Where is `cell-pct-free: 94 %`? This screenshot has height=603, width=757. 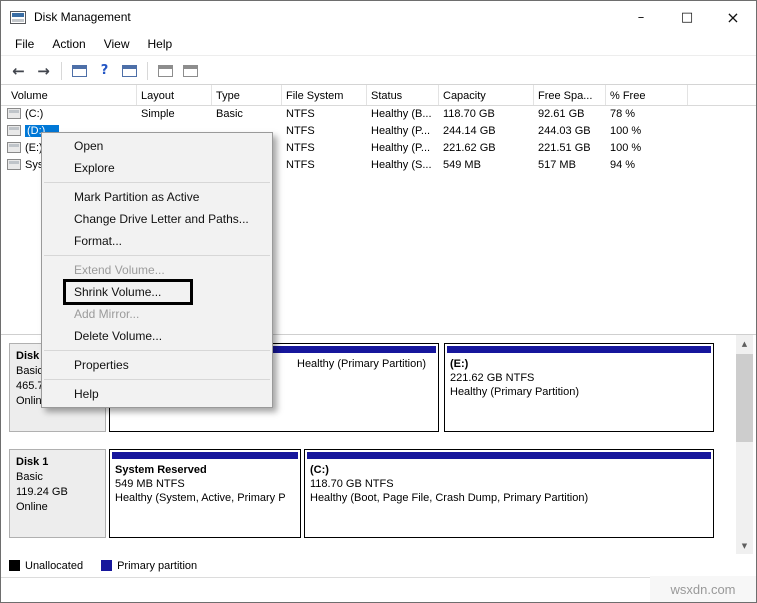
cell-pct-free: 94 % is located at coordinates (623, 165).